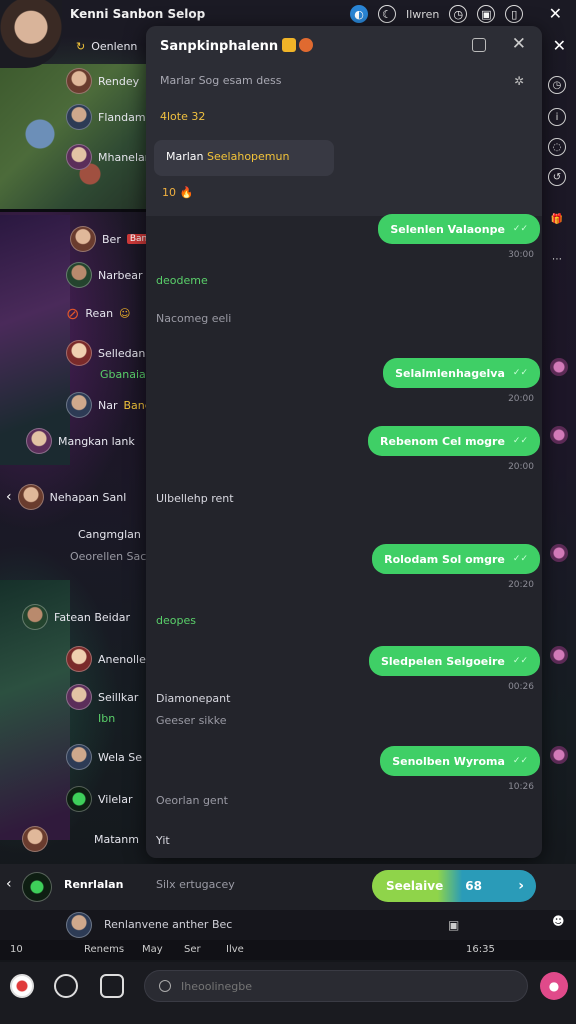 This screenshot has height=1024, width=576. What do you see at coordinates (557, 219) in the screenshot?
I see `gift-icon: 🎁` at bounding box center [557, 219].